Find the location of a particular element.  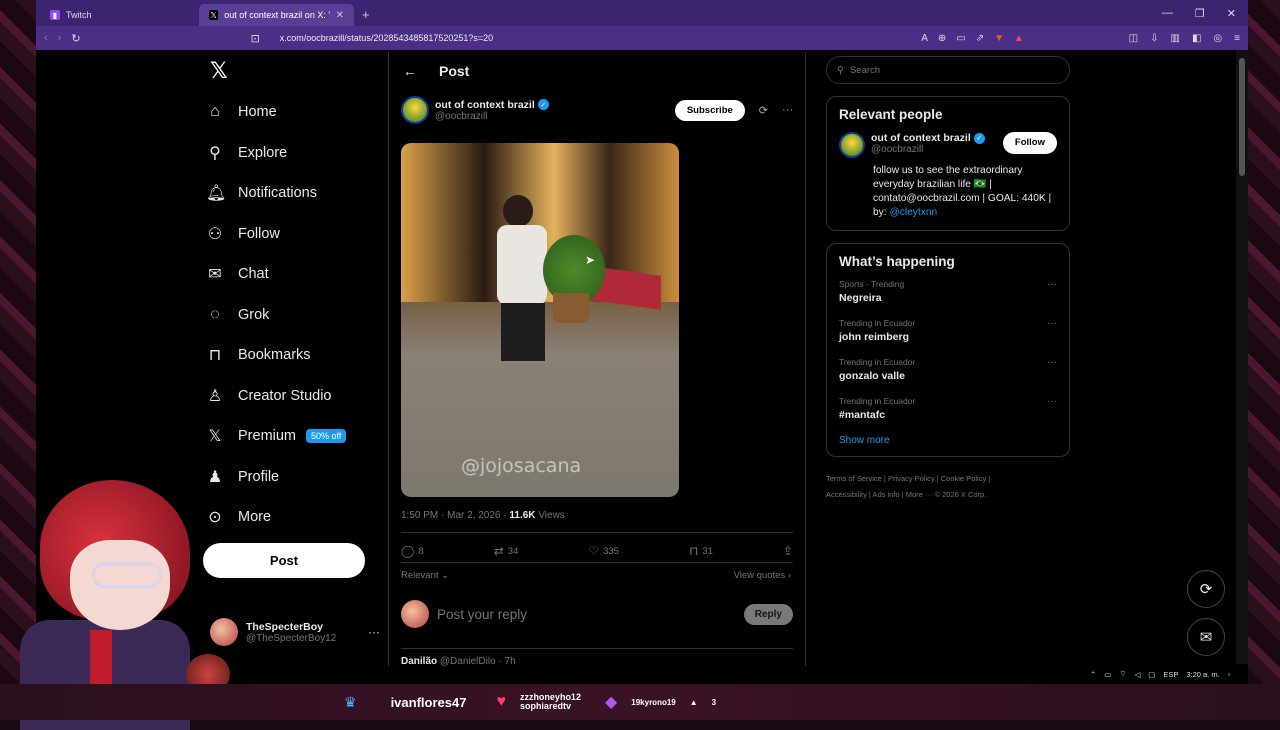

page-scrollbar is located at coordinates (1242, 357).